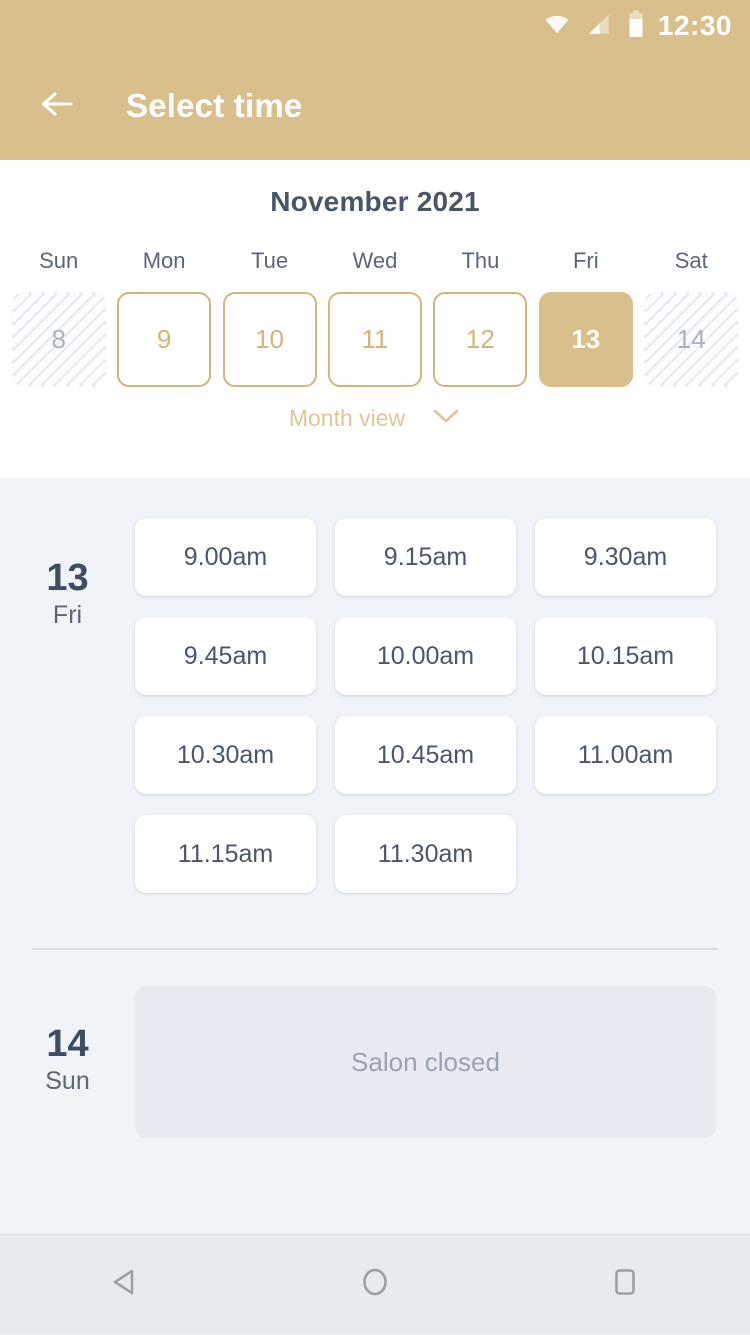 The width and height of the screenshot is (750, 1335). Describe the element at coordinates (67, 1080) in the screenshot. I see `schedule-day-name: Sun` at that location.